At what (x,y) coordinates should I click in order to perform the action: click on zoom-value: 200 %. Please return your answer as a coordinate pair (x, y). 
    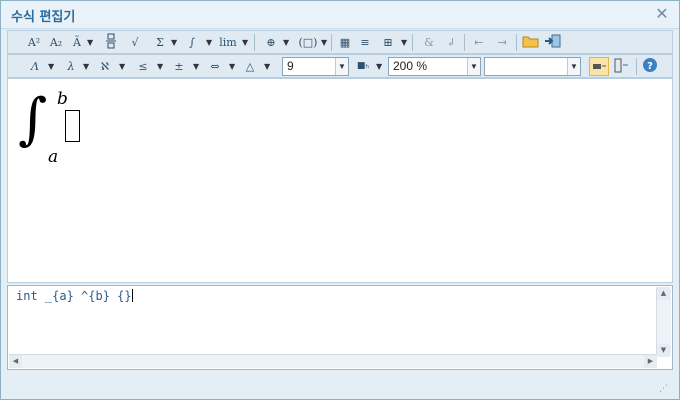
    Looking at the image, I should click on (410, 66).